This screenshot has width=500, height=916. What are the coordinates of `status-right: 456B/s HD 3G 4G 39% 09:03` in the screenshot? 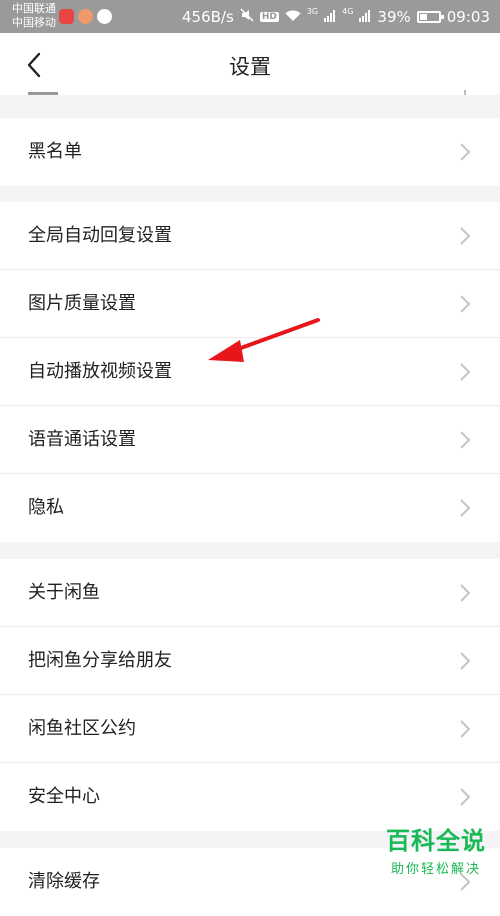 It's located at (336, 16).